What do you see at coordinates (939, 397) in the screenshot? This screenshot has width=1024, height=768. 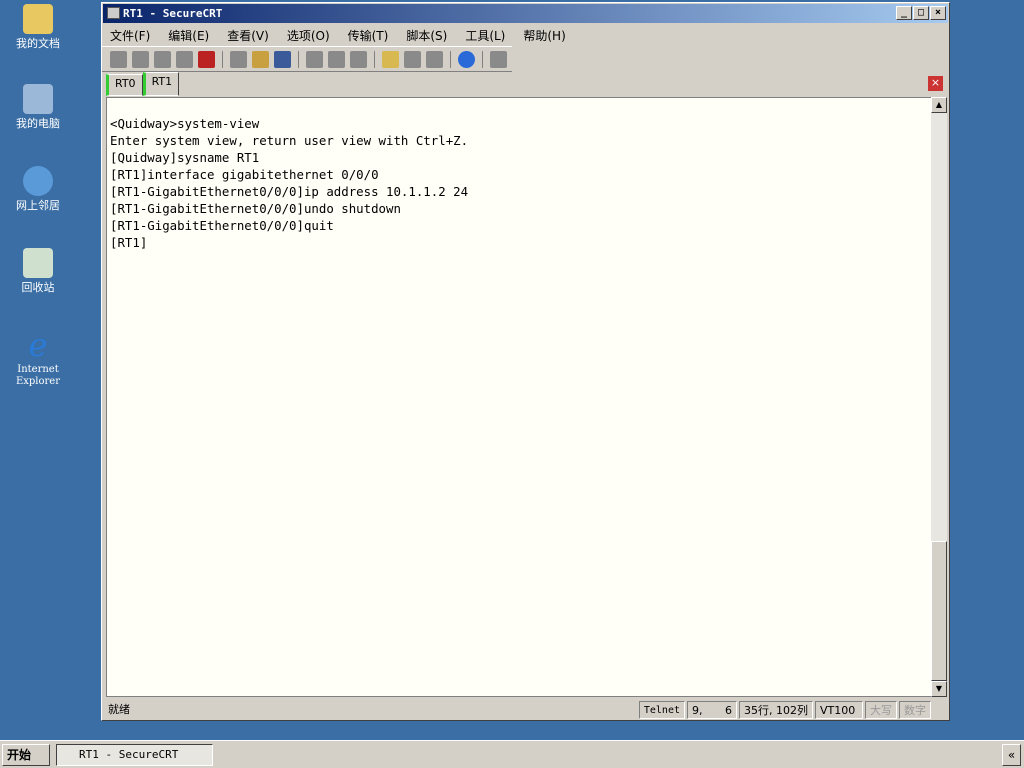 I see `vertical-scrollbar: ▲ ▼` at bounding box center [939, 397].